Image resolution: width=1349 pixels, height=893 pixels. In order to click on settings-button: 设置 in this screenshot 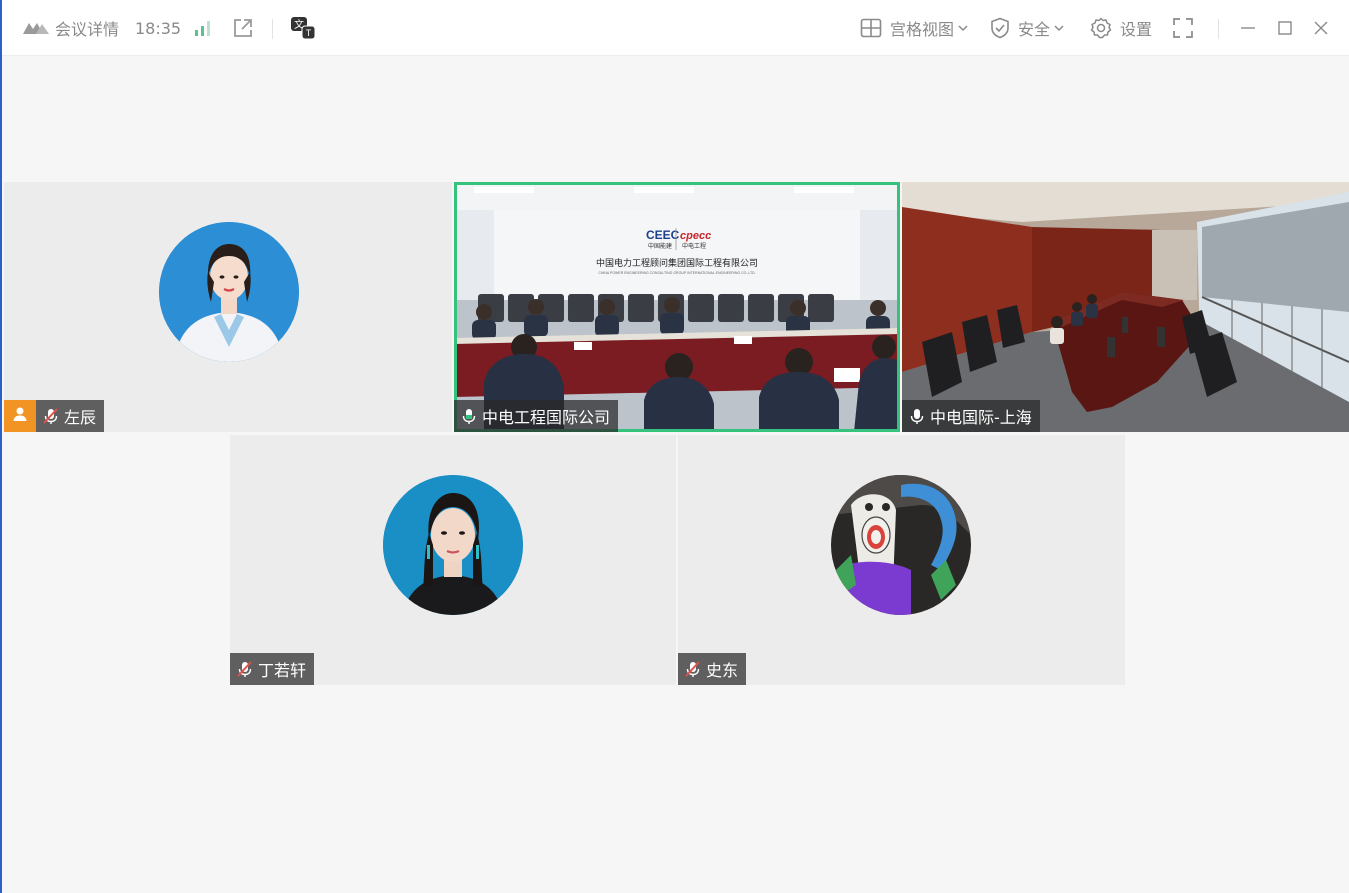, I will do `click(1121, 28)`.